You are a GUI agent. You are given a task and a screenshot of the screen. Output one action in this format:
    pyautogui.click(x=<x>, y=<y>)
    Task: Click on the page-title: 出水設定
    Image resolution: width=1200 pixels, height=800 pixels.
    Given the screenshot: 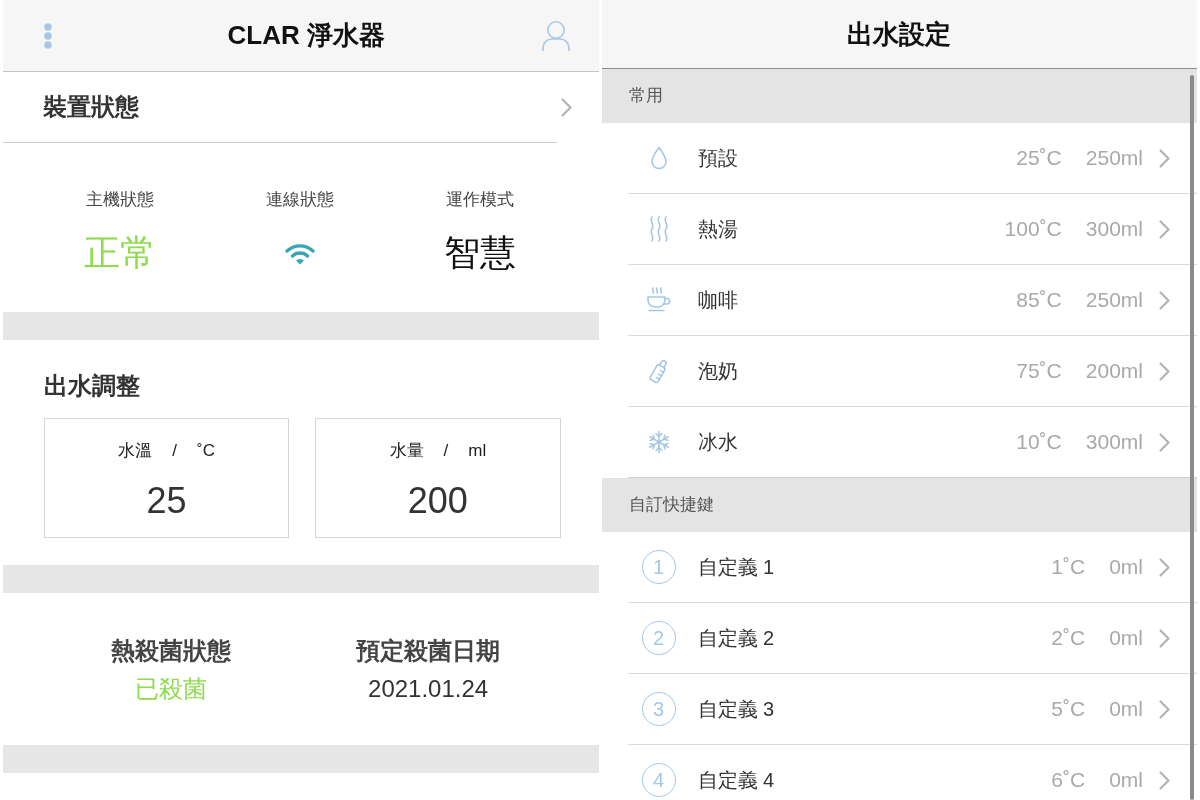 What is the action you would take?
    pyautogui.click(x=899, y=34)
    